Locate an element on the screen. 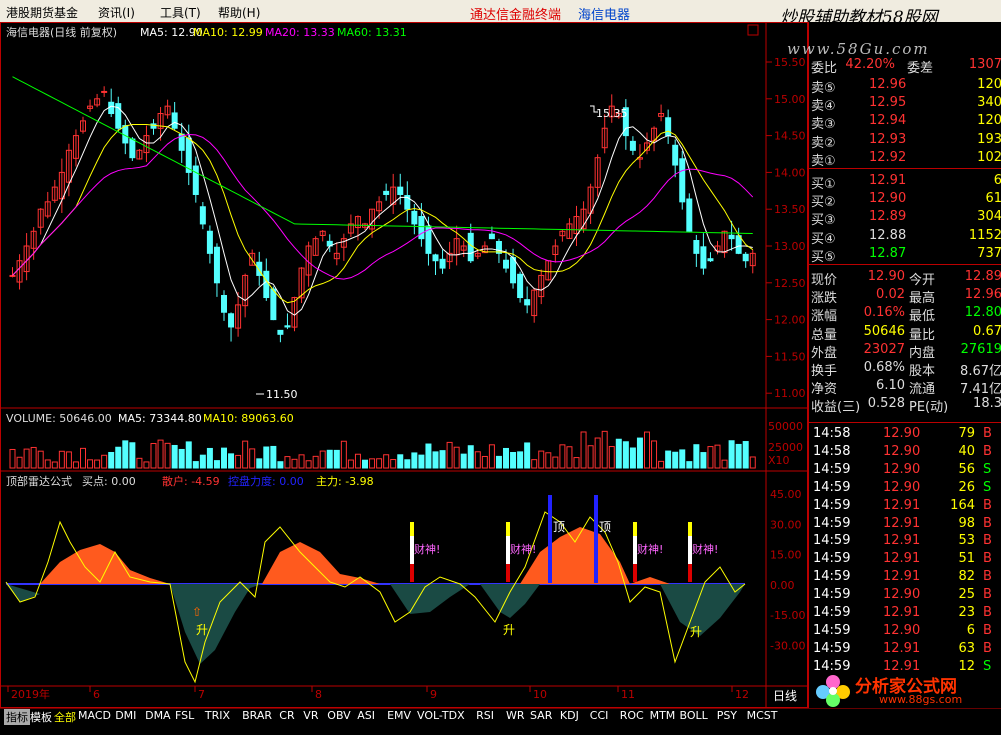  caishen-marker-top is located at coordinates (412, 529).